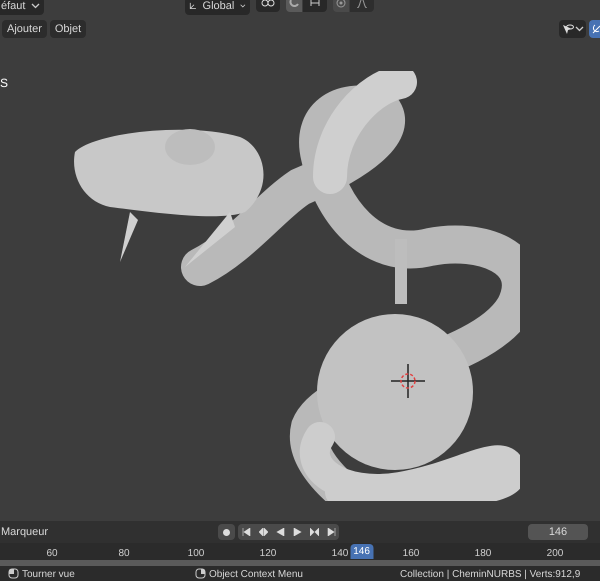 The height and width of the screenshot is (581, 600). Describe the element at coordinates (24, 29) in the screenshot. I see `menu-button: Ajouter` at that location.